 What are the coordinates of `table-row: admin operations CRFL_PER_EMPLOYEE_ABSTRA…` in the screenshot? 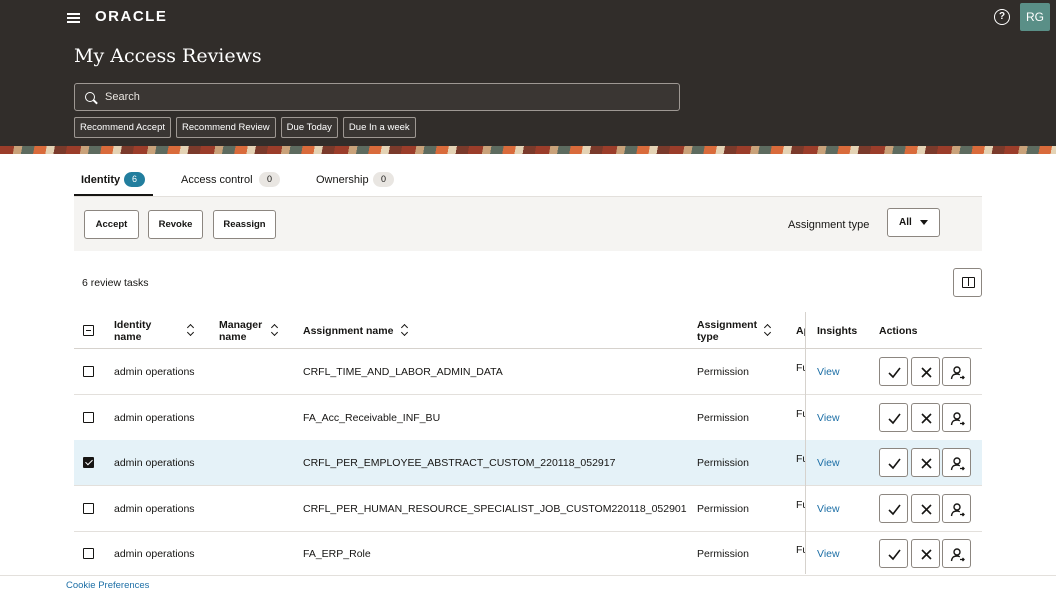 It's located at (528, 463).